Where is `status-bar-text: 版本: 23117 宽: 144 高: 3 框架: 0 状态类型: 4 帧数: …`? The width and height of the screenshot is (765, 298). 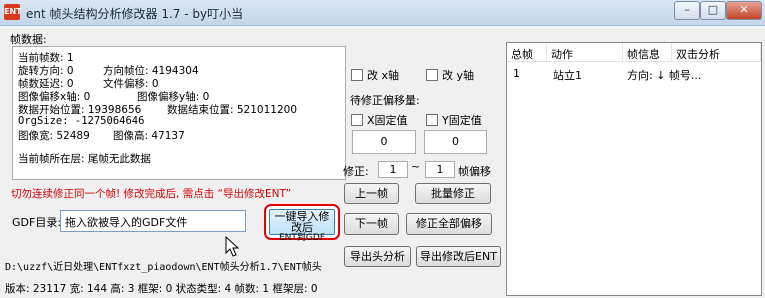
status-bar-text: 版本: 23117 宽: 144 高: 3 框架: 0 状态类型: 4 帧数: … is located at coordinates (161, 289).